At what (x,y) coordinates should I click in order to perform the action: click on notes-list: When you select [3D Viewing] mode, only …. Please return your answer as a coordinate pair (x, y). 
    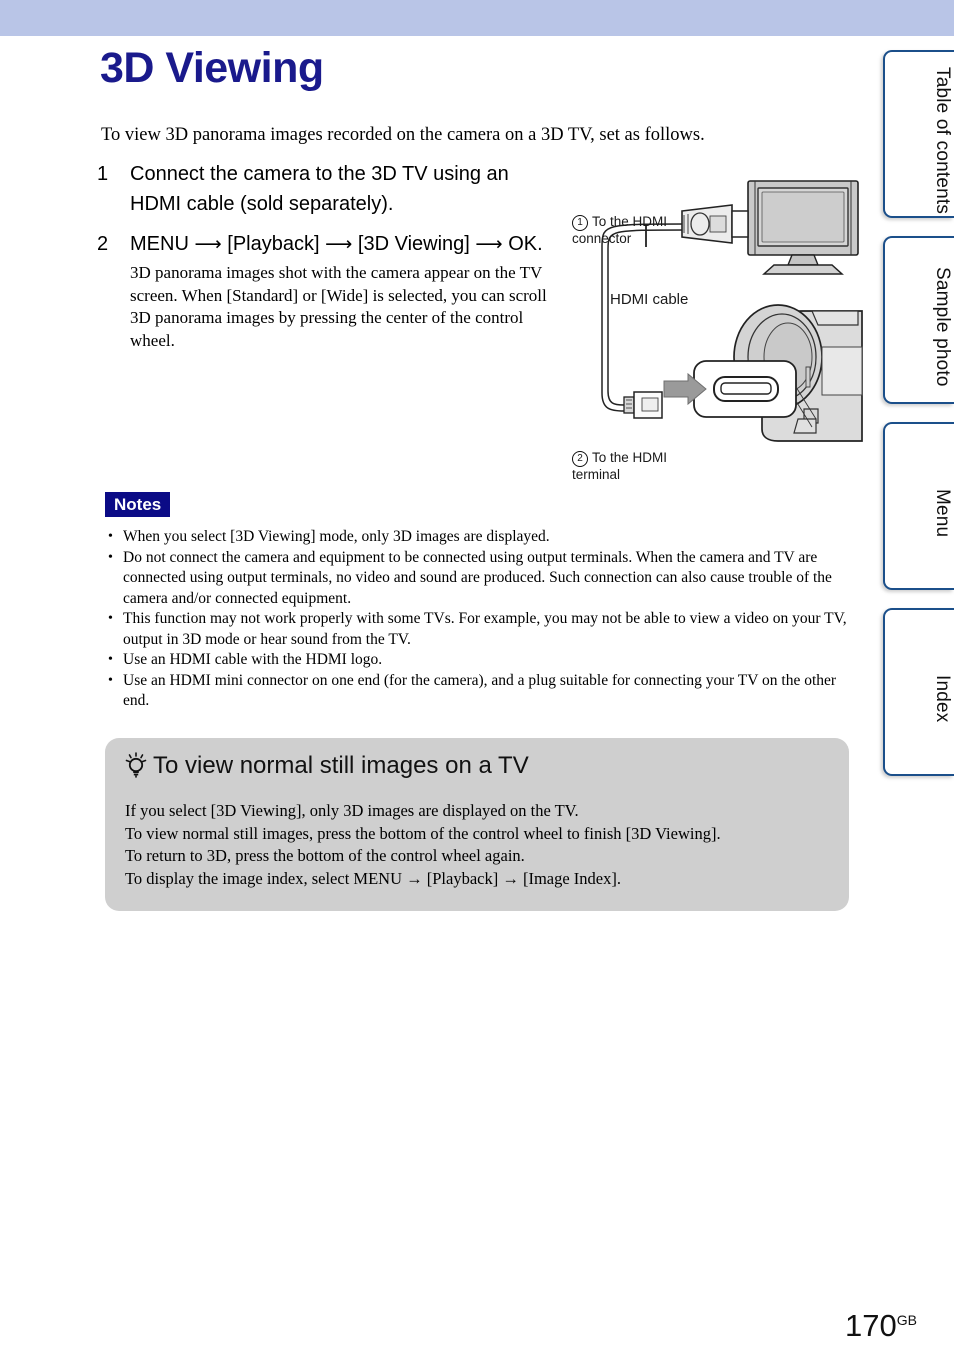
    Looking at the image, I should click on (477, 619).